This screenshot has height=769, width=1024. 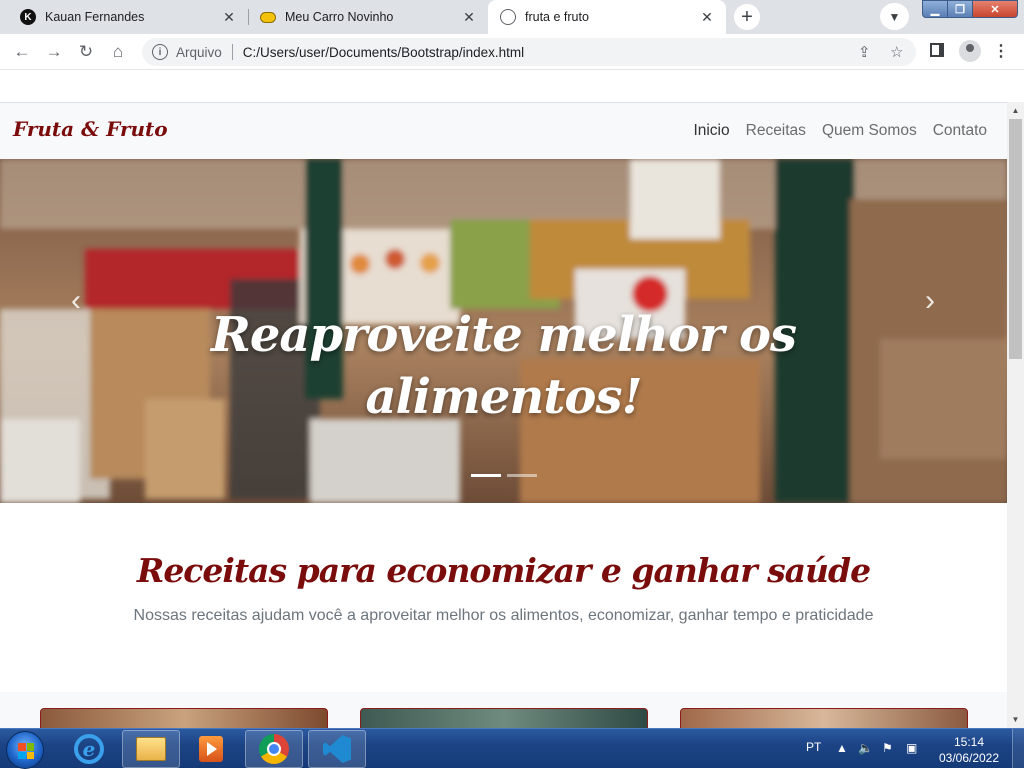 I want to click on site-nav-links: Inicio Receitas Quem Somos Contato, so click(x=840, y=131).